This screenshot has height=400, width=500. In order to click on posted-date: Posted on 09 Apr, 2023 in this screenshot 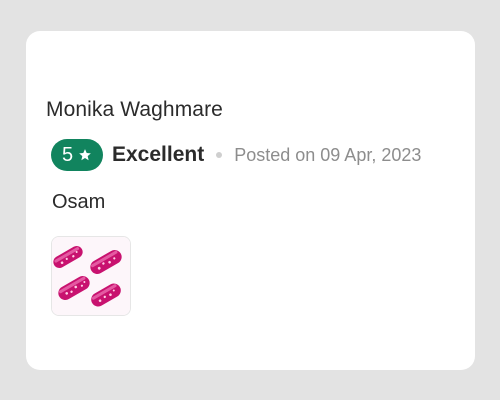, I will do `click(328, 154)`.